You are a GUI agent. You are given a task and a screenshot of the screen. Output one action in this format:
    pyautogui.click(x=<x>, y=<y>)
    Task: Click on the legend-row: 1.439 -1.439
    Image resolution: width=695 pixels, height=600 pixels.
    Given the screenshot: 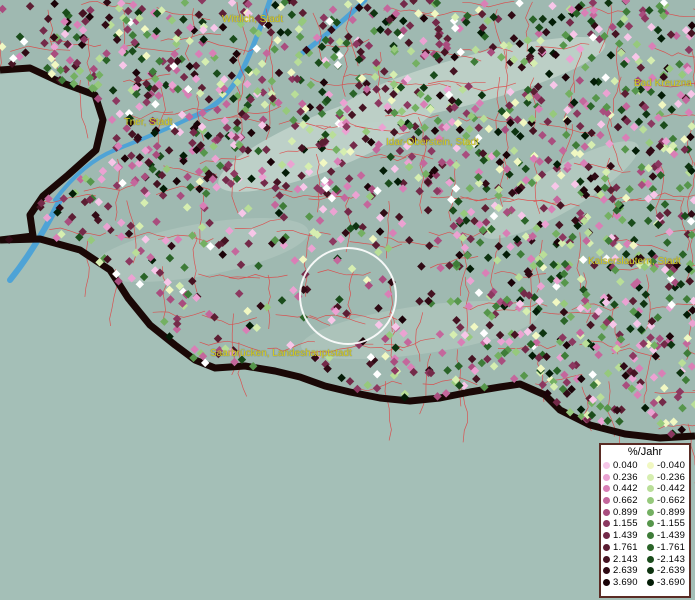 What is the action you would take?
    pyautogui.click(x=645, y=536)
    